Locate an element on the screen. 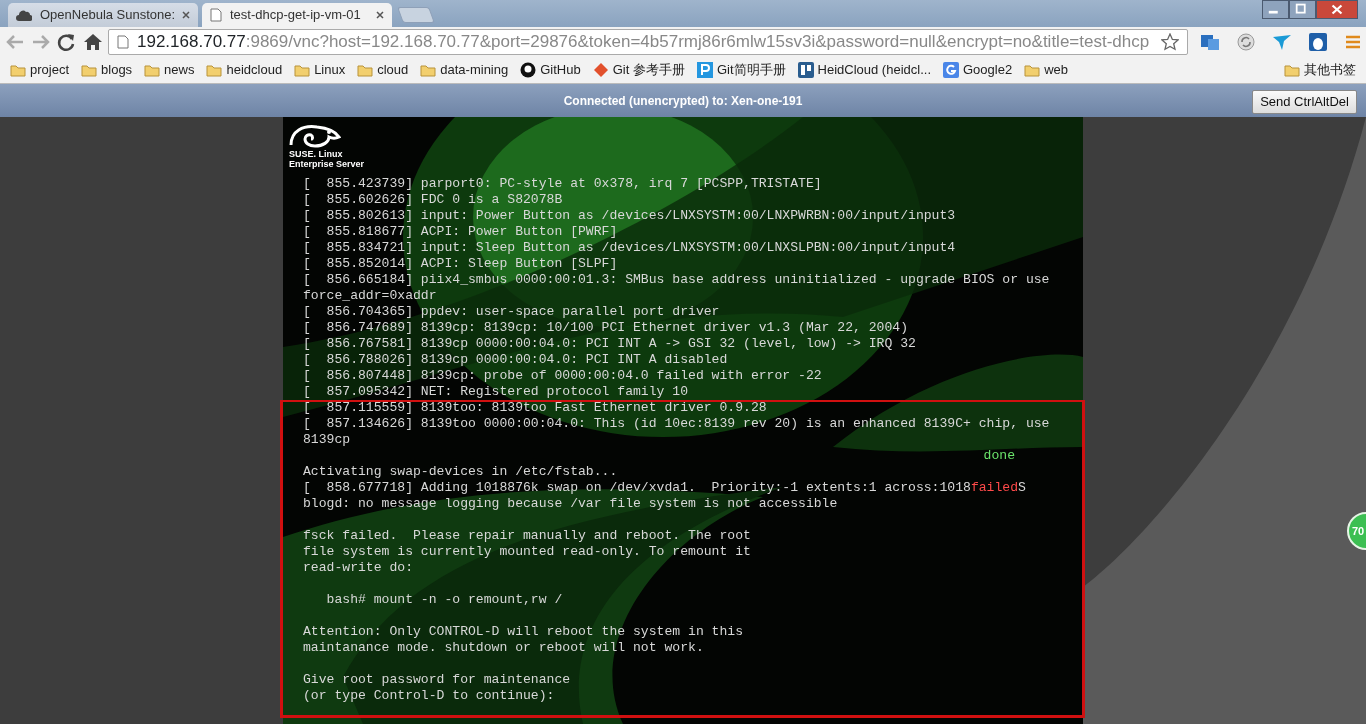 The width and height of the screenshot is (1366, 724). bookmark: Google2 is located at coordinates (978, 70).